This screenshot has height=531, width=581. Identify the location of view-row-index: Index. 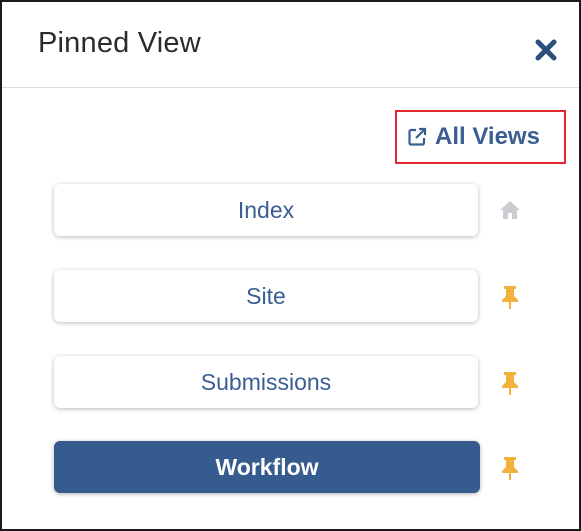
(294, 211).